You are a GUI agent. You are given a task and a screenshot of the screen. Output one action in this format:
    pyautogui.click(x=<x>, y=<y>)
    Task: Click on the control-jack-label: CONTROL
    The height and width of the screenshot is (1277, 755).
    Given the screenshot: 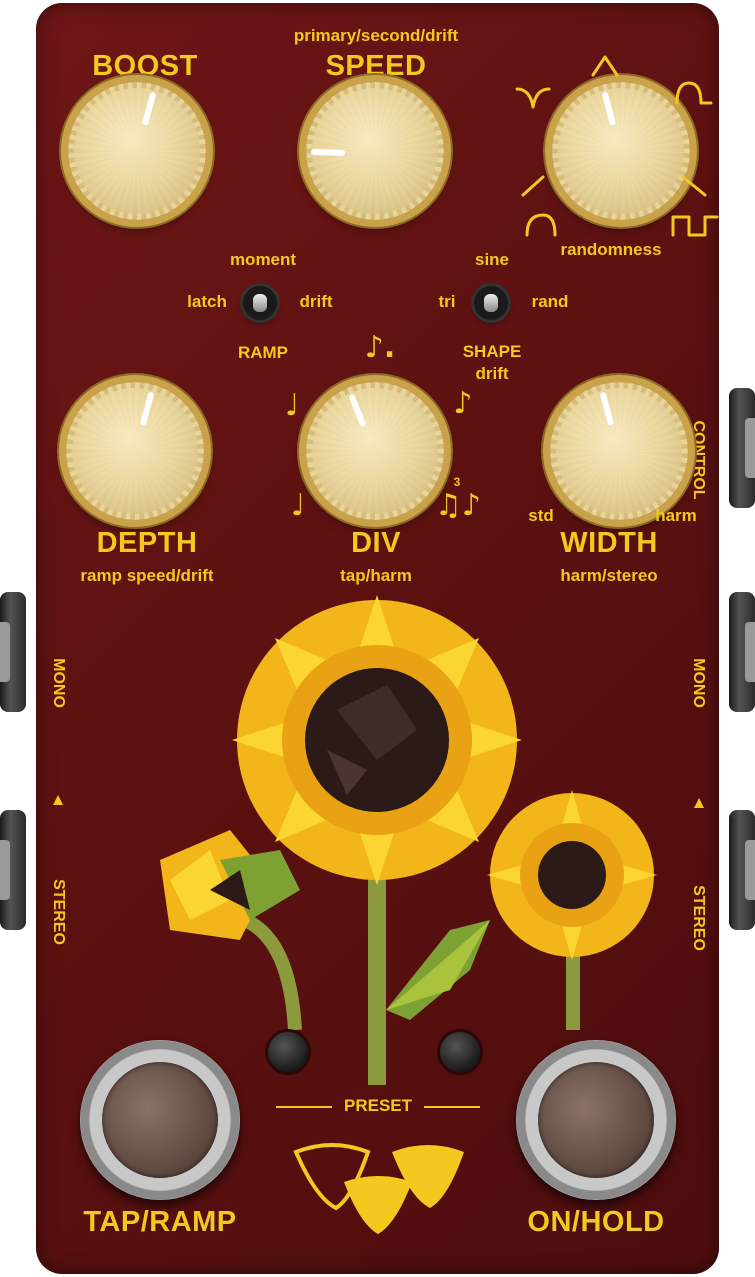 What is the action you would take?
    pyautogui.click(x=698, y=460)
    